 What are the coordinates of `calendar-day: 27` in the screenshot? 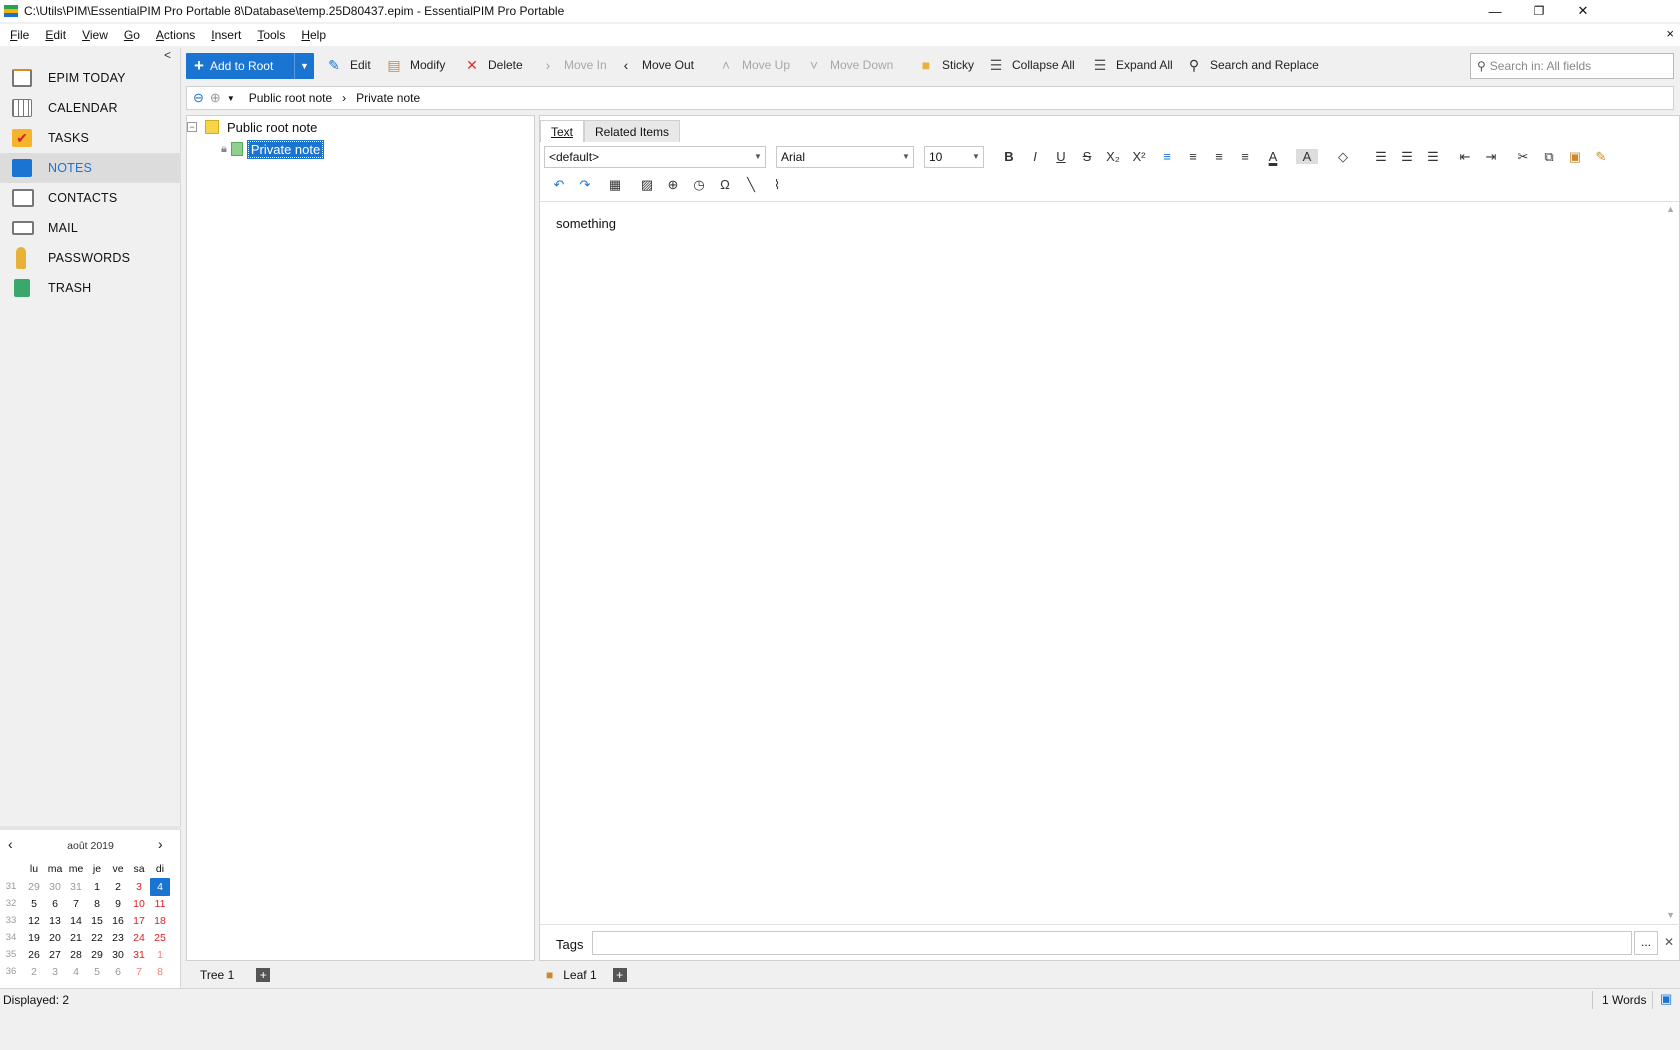 It's located at (55, 955).